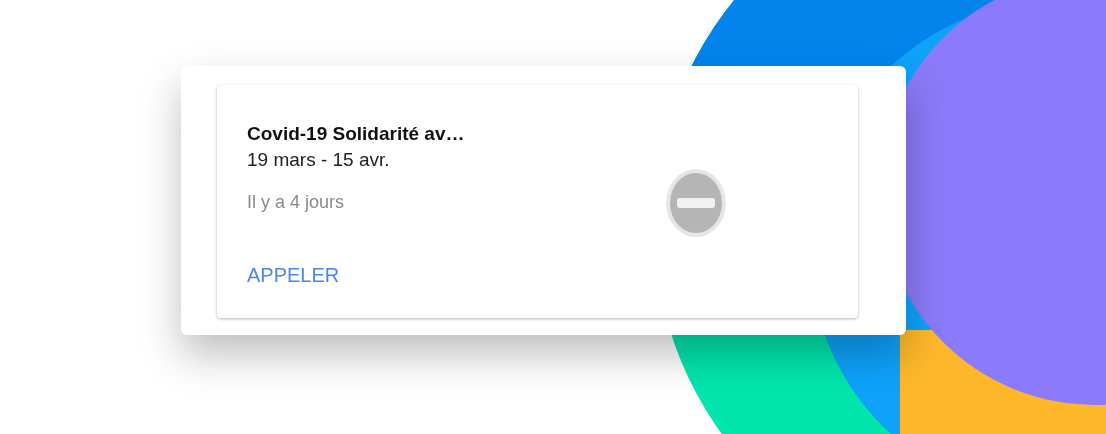 This screenshot has height=434, width=1106. I want to click on call-button: APPELER, so click(293, 275).